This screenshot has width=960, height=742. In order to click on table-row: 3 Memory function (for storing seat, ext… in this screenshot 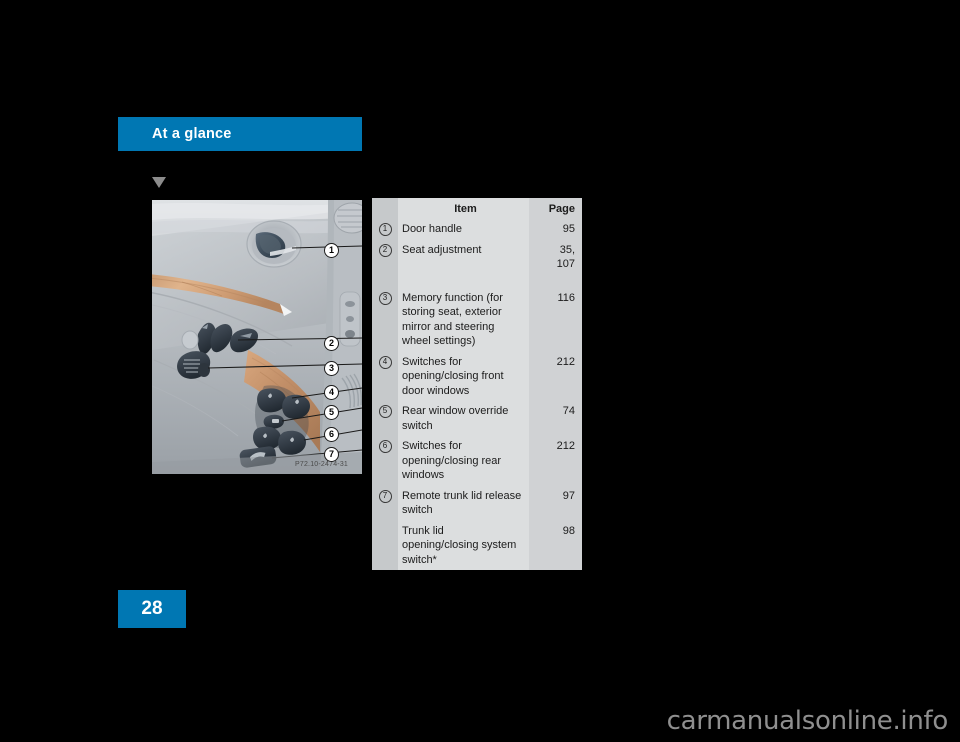, I will do `click(477, 319)`.